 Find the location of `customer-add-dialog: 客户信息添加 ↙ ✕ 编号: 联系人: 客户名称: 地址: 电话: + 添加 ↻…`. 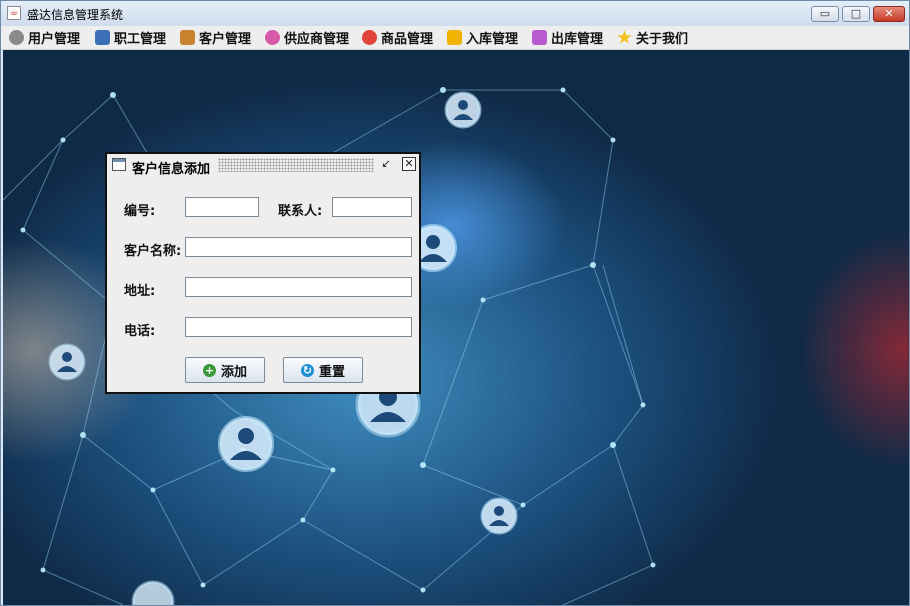

customer-add-dialog: 客户信息添加 ↙ ✕ 编号: 联系人: 客户名称: 地址: 电话: + 添加 ↻… is located at coordinates (263, 273).